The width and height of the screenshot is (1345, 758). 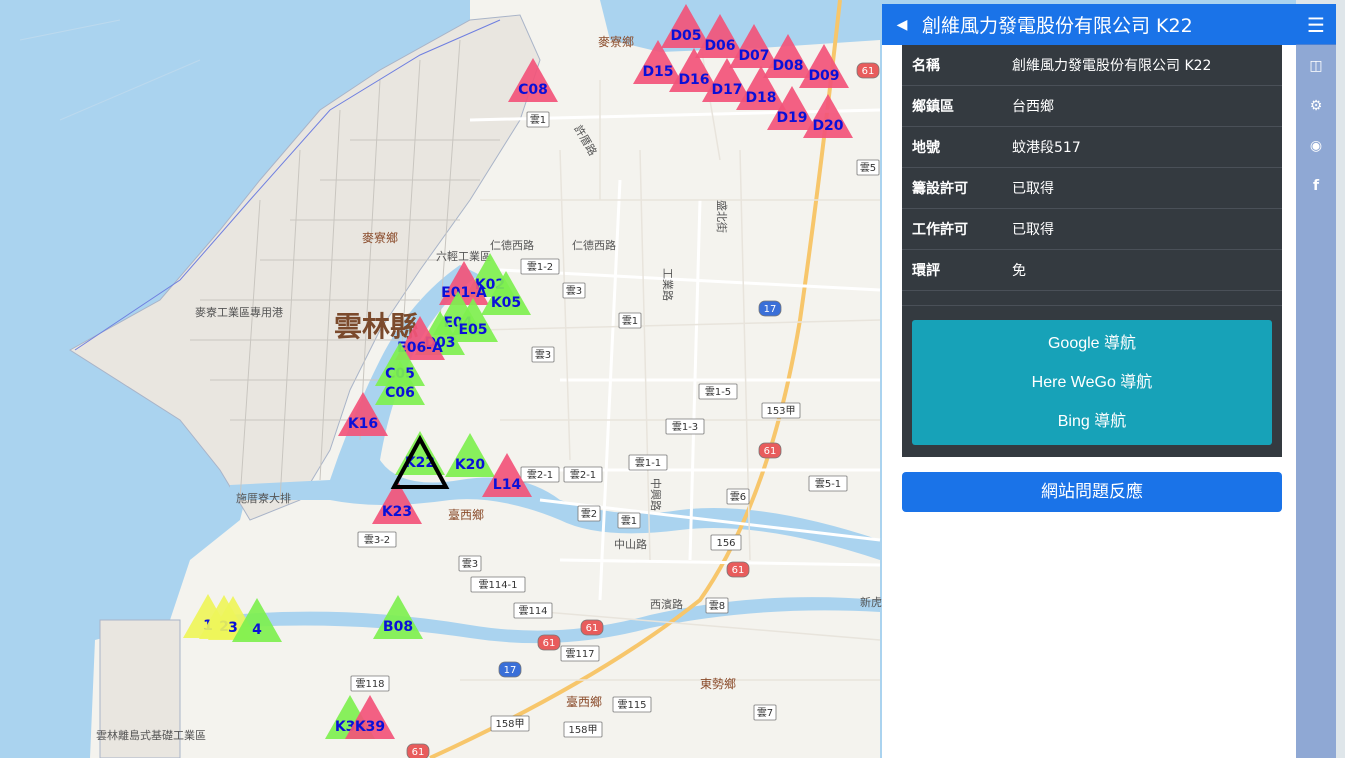 I want to click on road-shield: 雲6, so click(x=738, y=496).